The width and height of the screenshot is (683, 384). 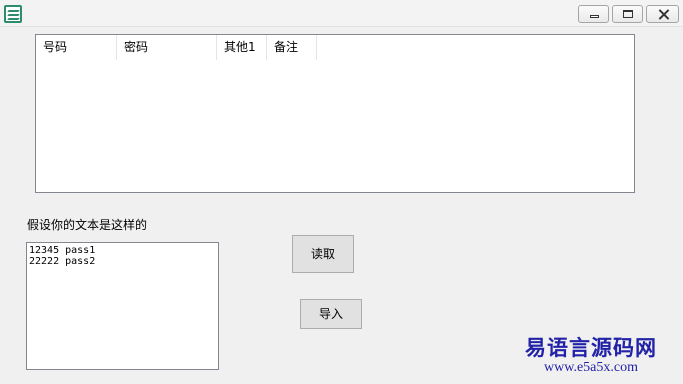 I want to click on text-line: 22222 pass2, so click(x=62, y=261).